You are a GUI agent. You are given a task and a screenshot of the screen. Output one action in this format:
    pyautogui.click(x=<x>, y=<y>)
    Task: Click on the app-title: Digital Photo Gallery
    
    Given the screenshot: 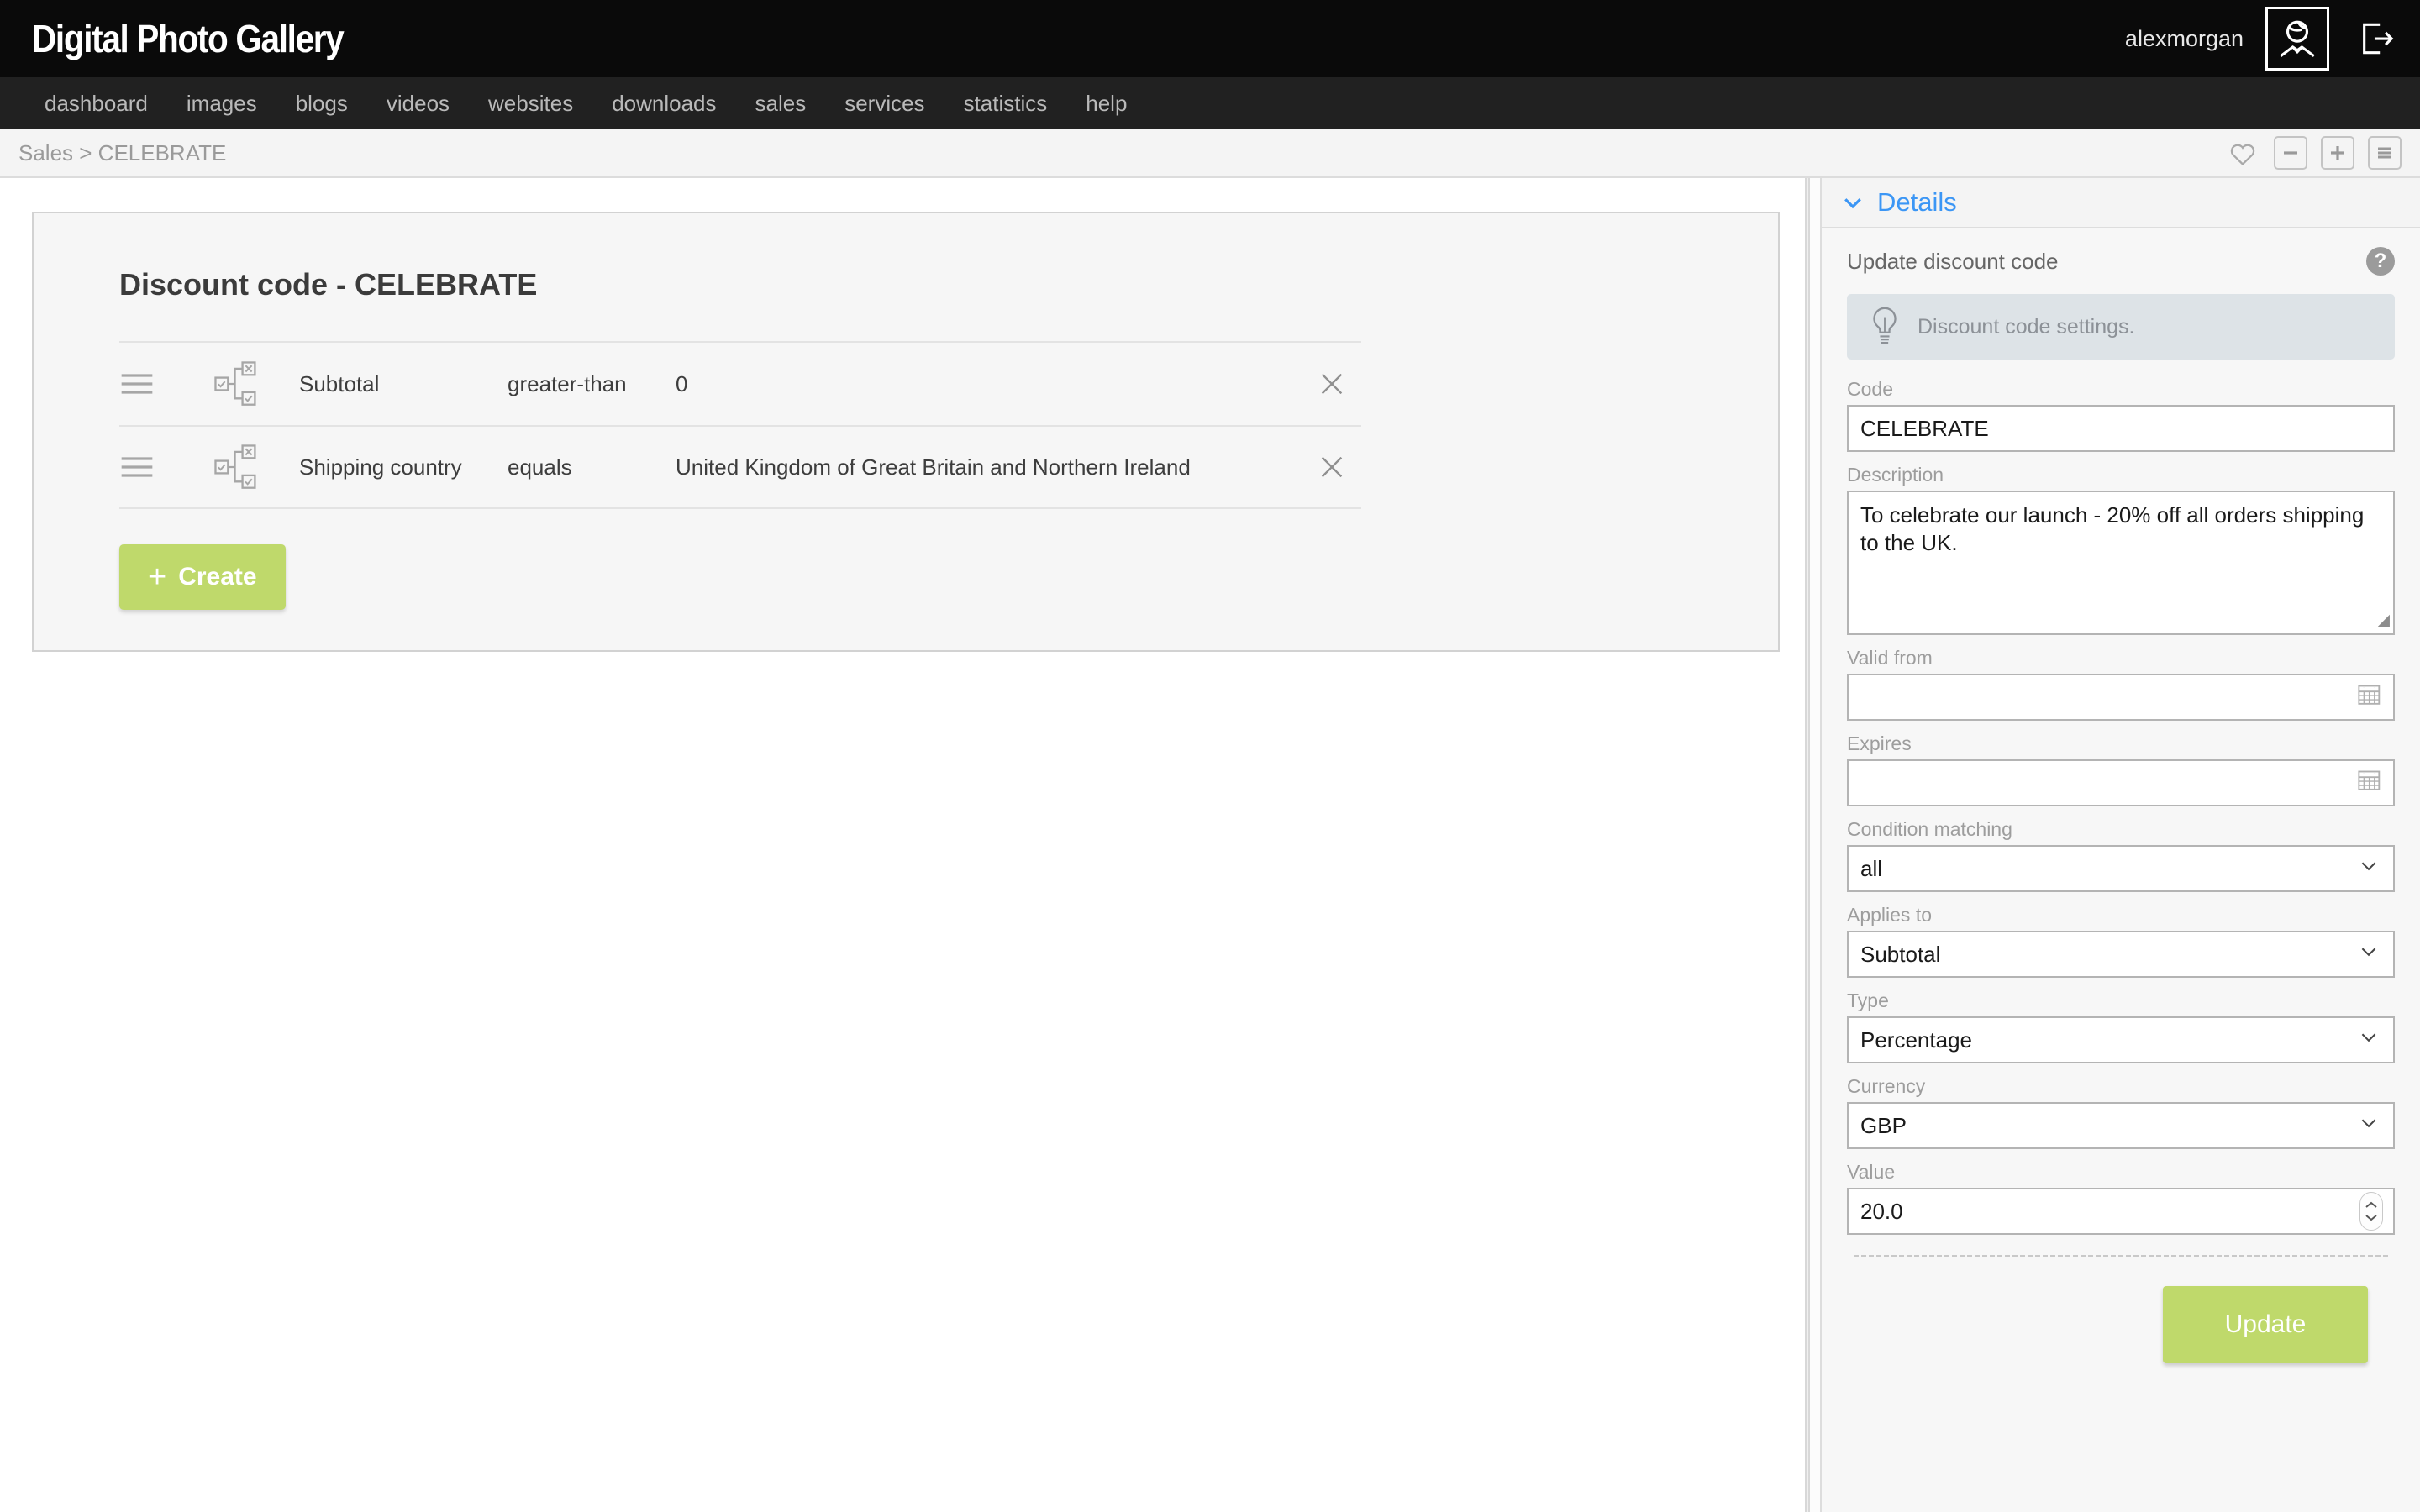 What is the action you would take?
    pyautogui.click(x=188, y=38)
    